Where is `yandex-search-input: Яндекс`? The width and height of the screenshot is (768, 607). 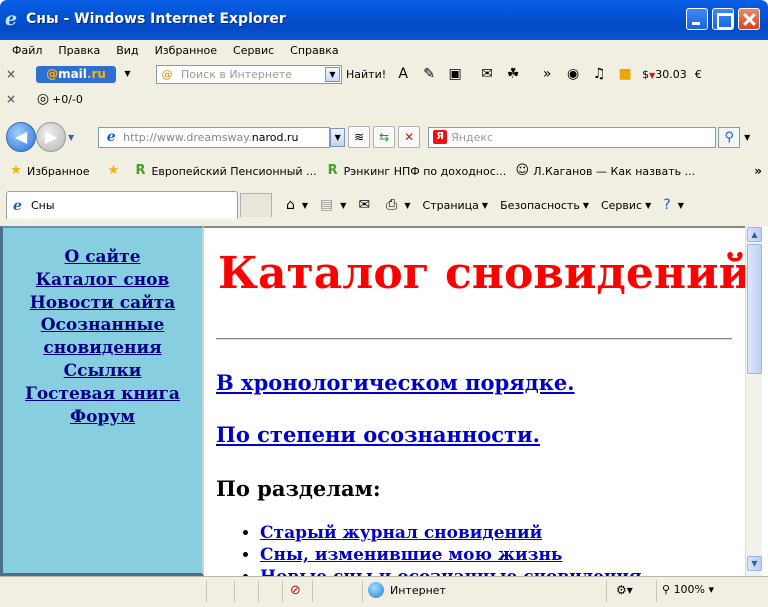
yandex-search-input: Яндекс is located at coordinates (472, 137).